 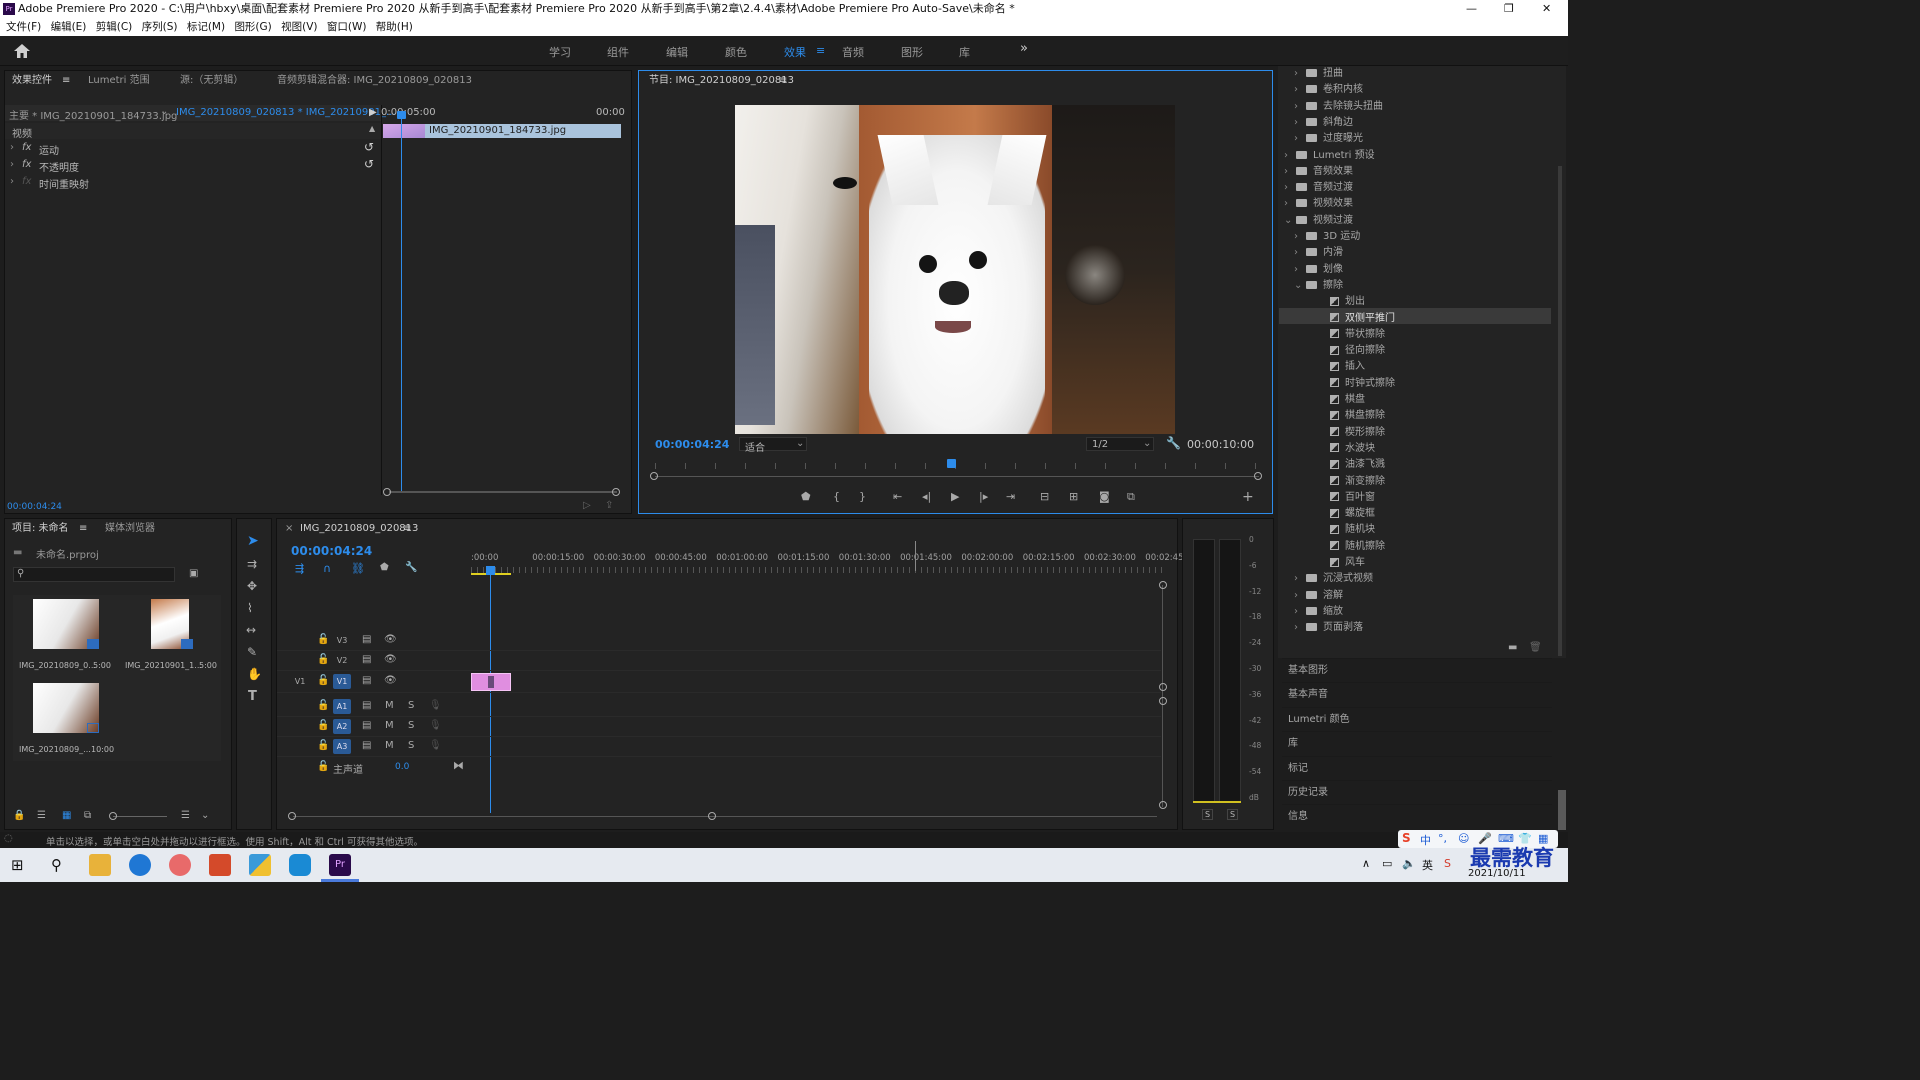 What do you see at coordinates (1417, 74) in the screenshot?
I see `effect-folder: › 扭曲` at bounding box center [1417, 74].